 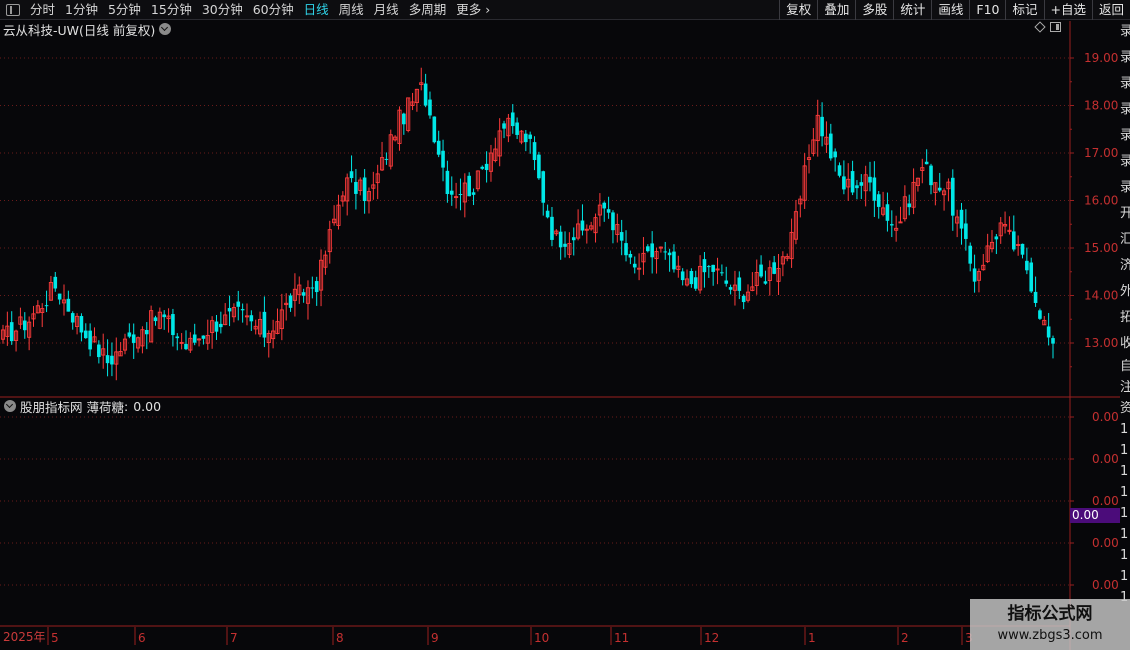 I want to click on indicator-value: 0.00, so click(x=147, y=406).